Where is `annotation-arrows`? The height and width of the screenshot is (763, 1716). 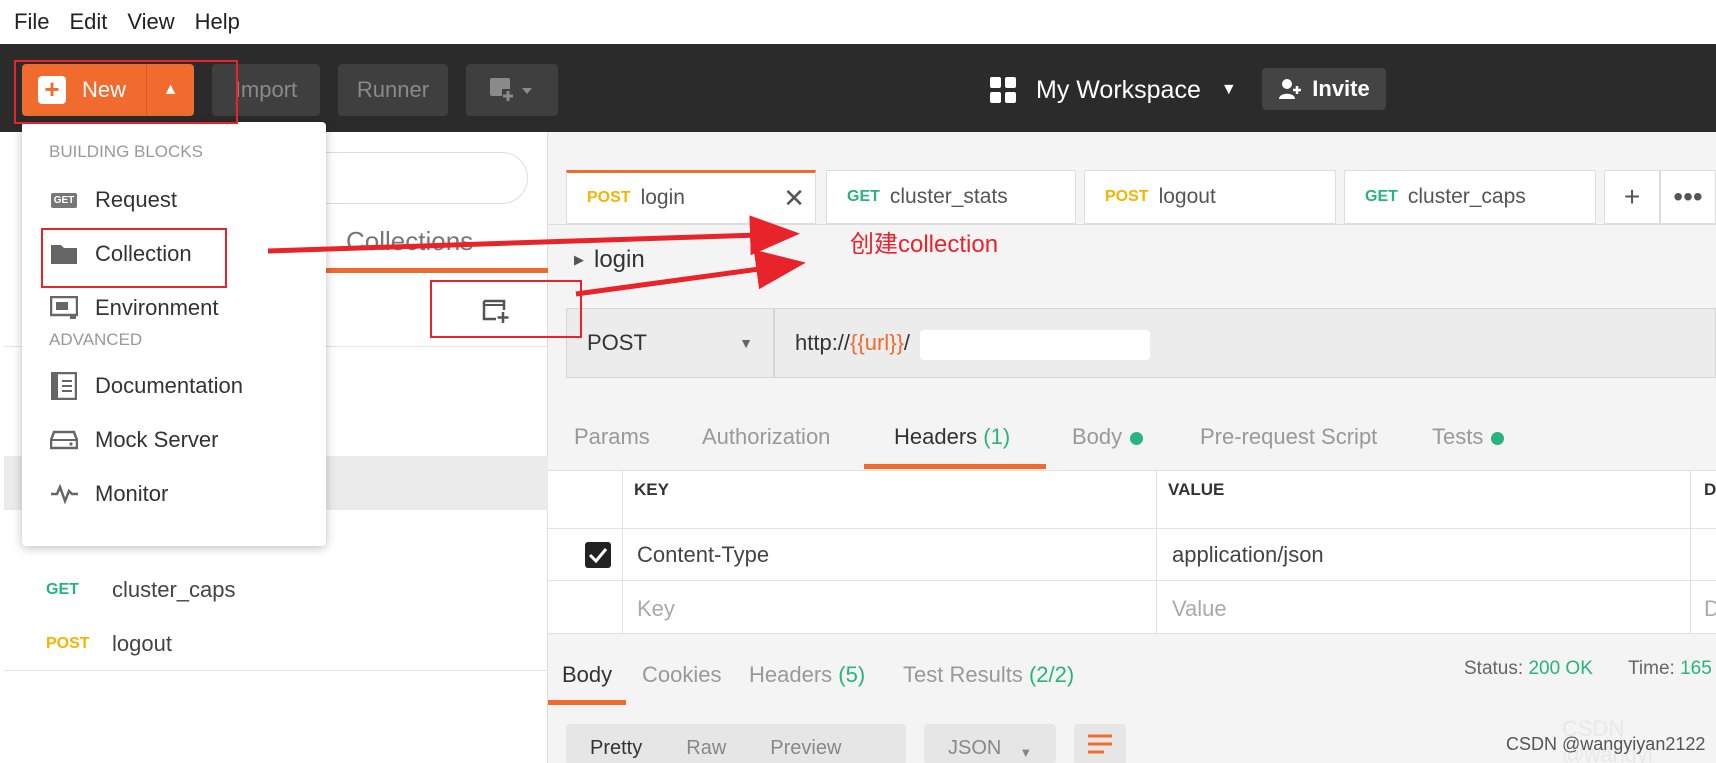
annotation-arrows is located at coordinates (536, 256).